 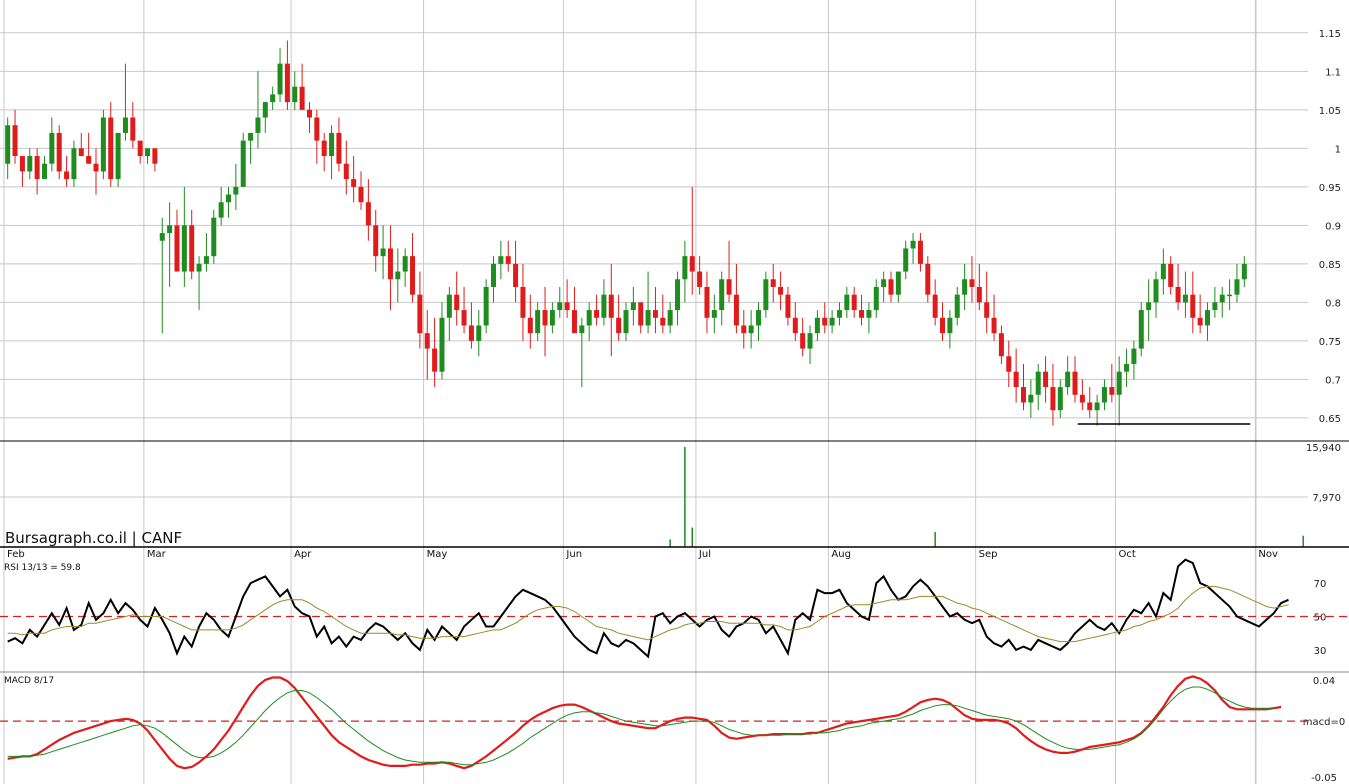 I want to click on price-tick-label: 0.7, so click(x=1333, y=380).